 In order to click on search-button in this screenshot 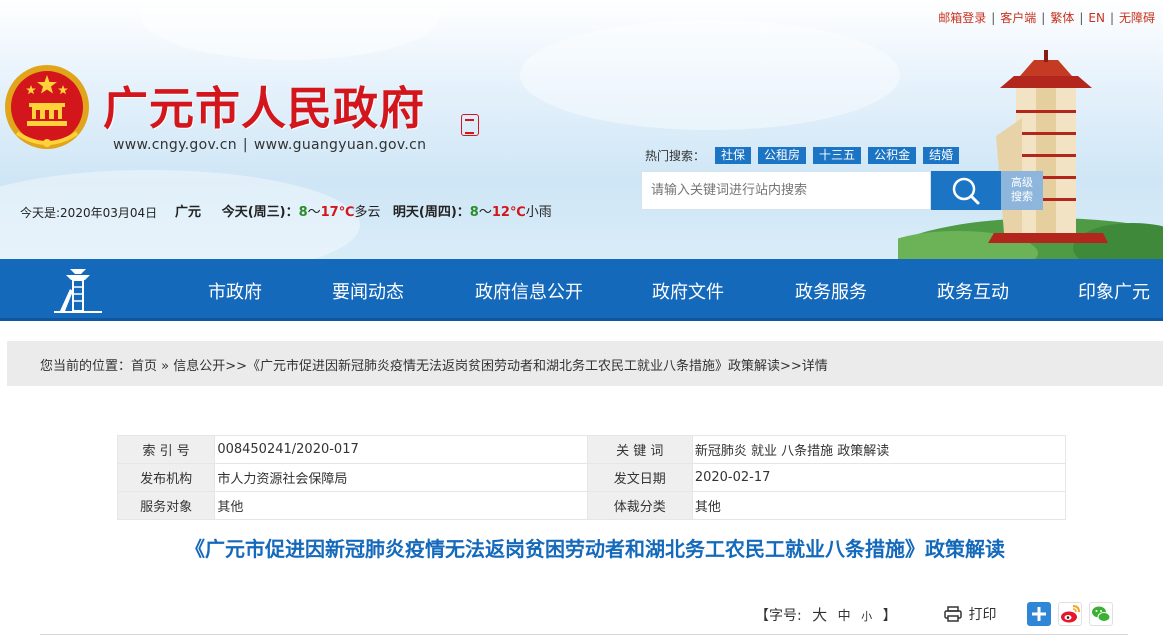, I will do `click(966, 190)`.